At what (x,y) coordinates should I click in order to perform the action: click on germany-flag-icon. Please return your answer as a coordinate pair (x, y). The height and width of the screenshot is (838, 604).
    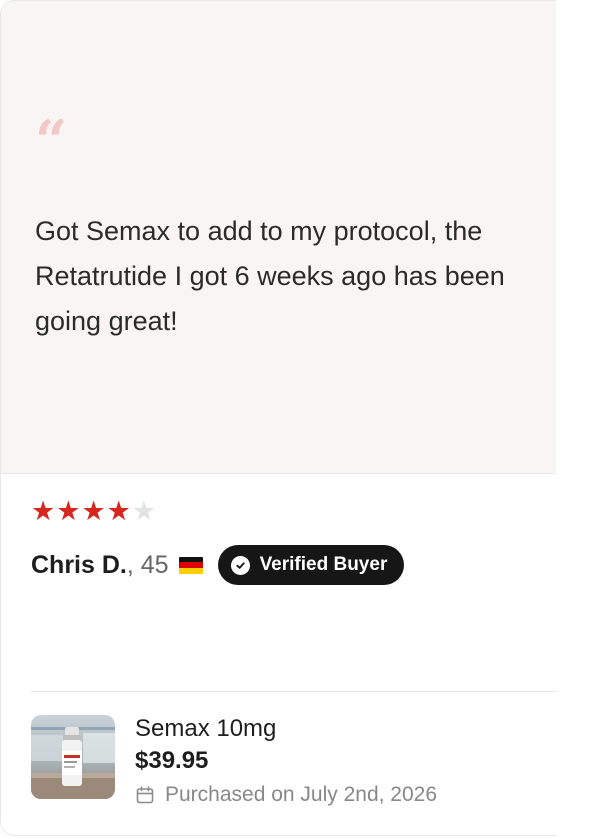
    Looking at the image, I should click on (190, 565).